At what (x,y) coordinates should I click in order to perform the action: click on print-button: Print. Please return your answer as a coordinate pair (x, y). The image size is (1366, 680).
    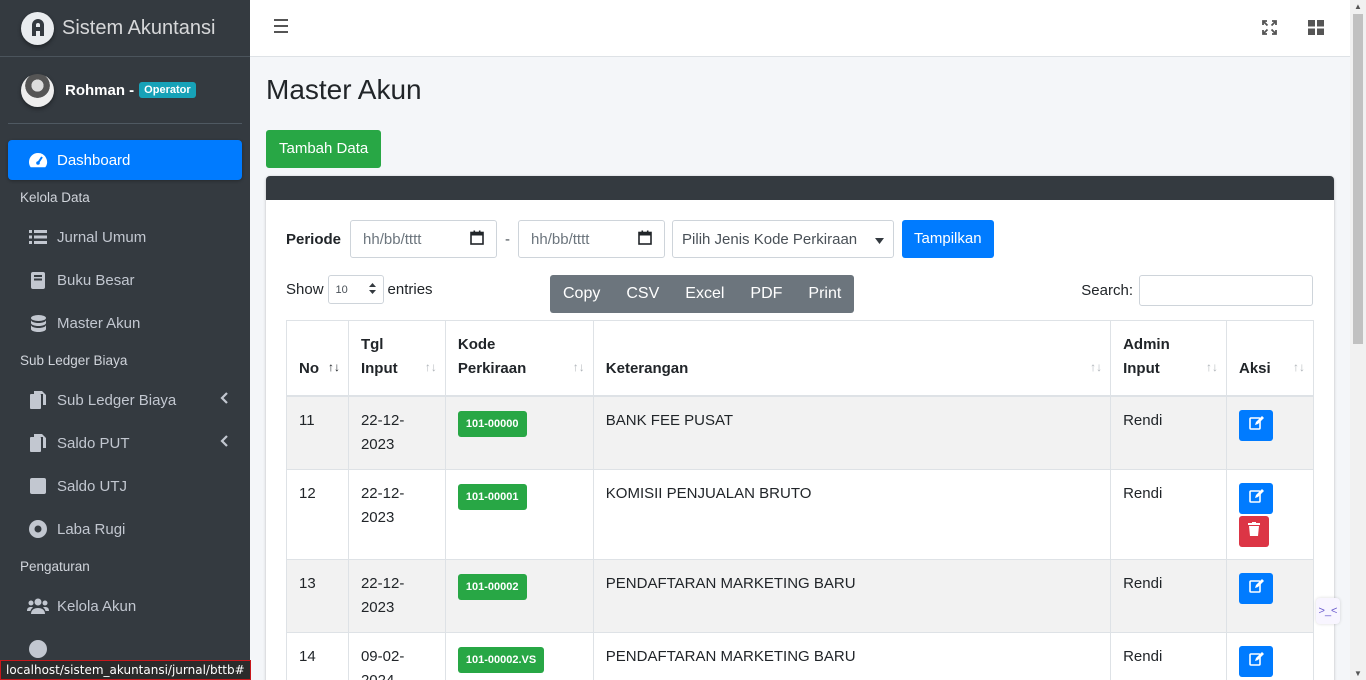
    Looking at the image, I should click on (824, 294).